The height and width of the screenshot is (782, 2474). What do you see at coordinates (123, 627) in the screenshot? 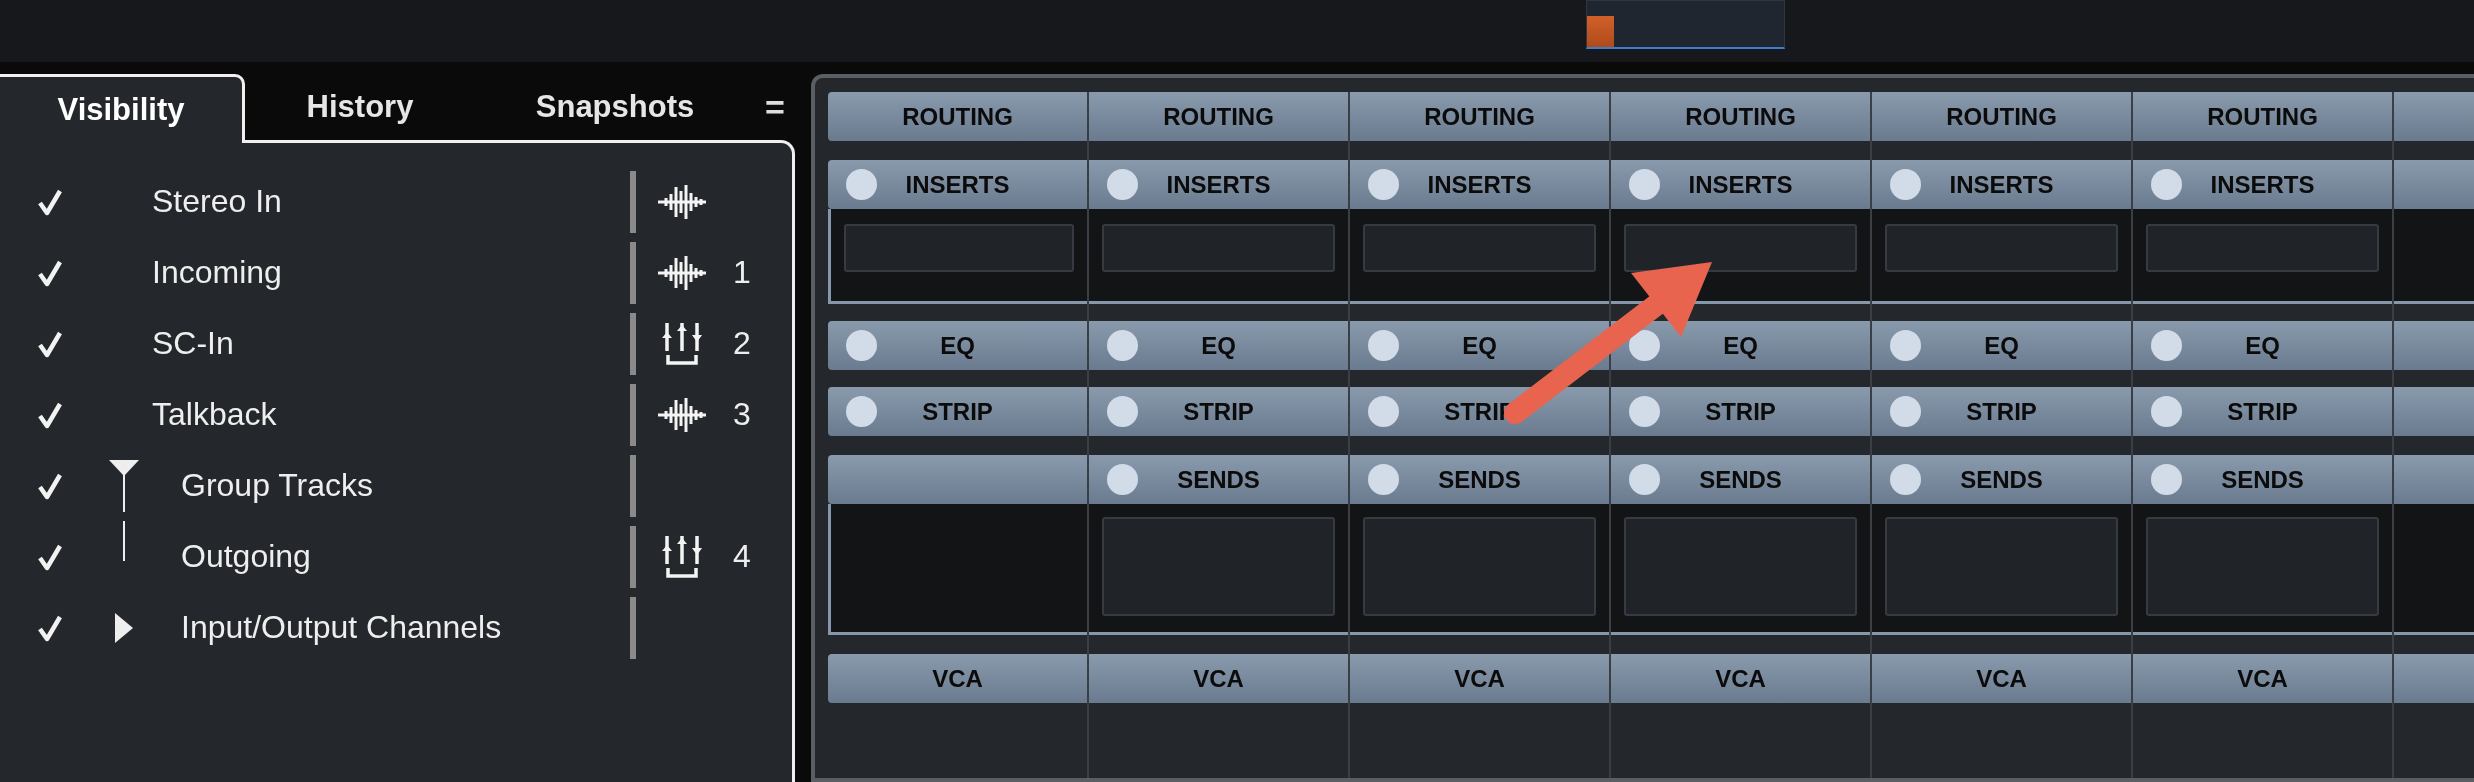
I see `collapse-icon` at bounding box center [123, 627].